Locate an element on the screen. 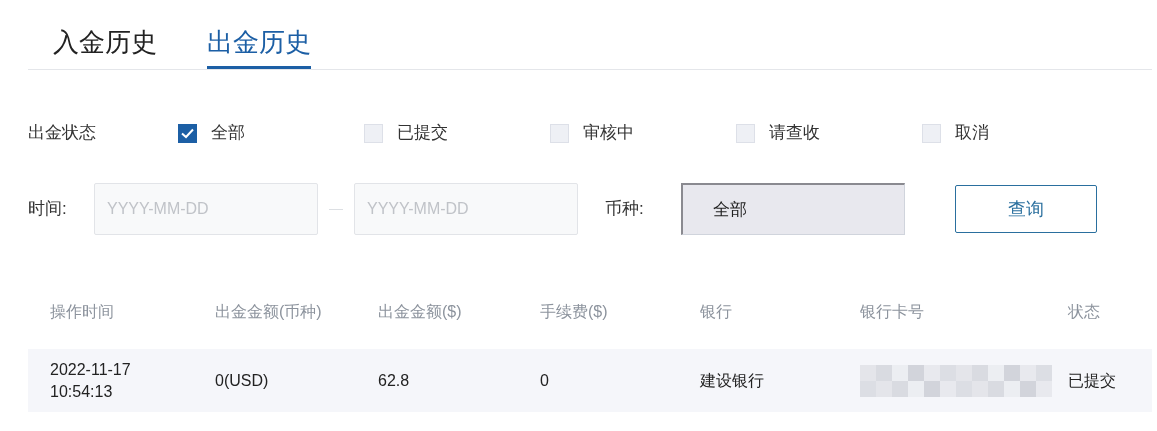 This screenshot has width=1157, height=431. check-icon is located at coordinates (187, 133).